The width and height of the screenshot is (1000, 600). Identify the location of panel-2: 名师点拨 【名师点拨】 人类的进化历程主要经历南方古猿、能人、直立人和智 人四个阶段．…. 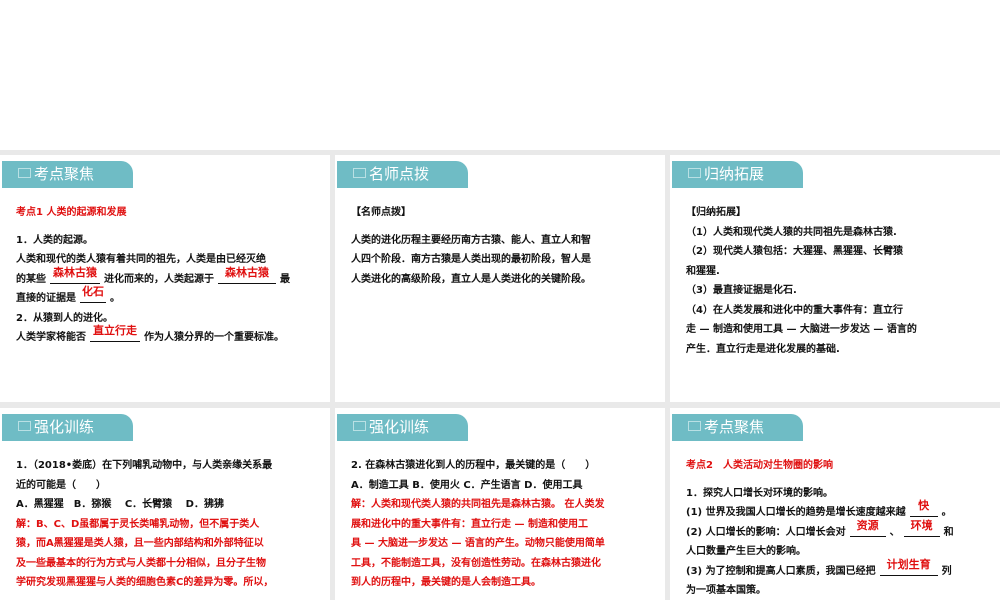
(500, 278).